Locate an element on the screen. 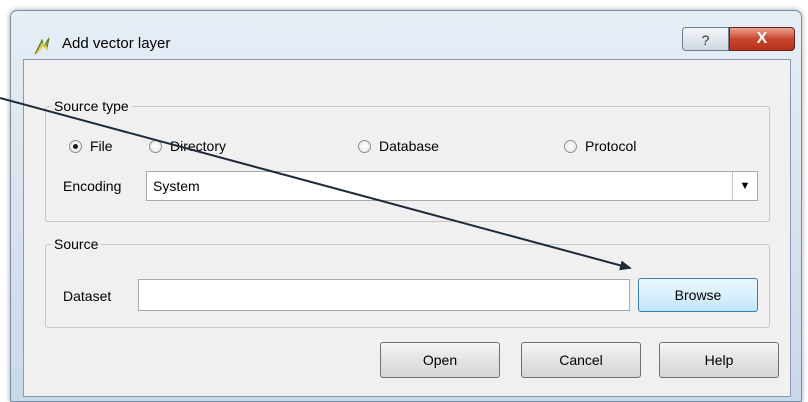 Image resolution: width=808 pixels, height=402 pixels. radio-database-label: Database is located at coordinates (409, 146).